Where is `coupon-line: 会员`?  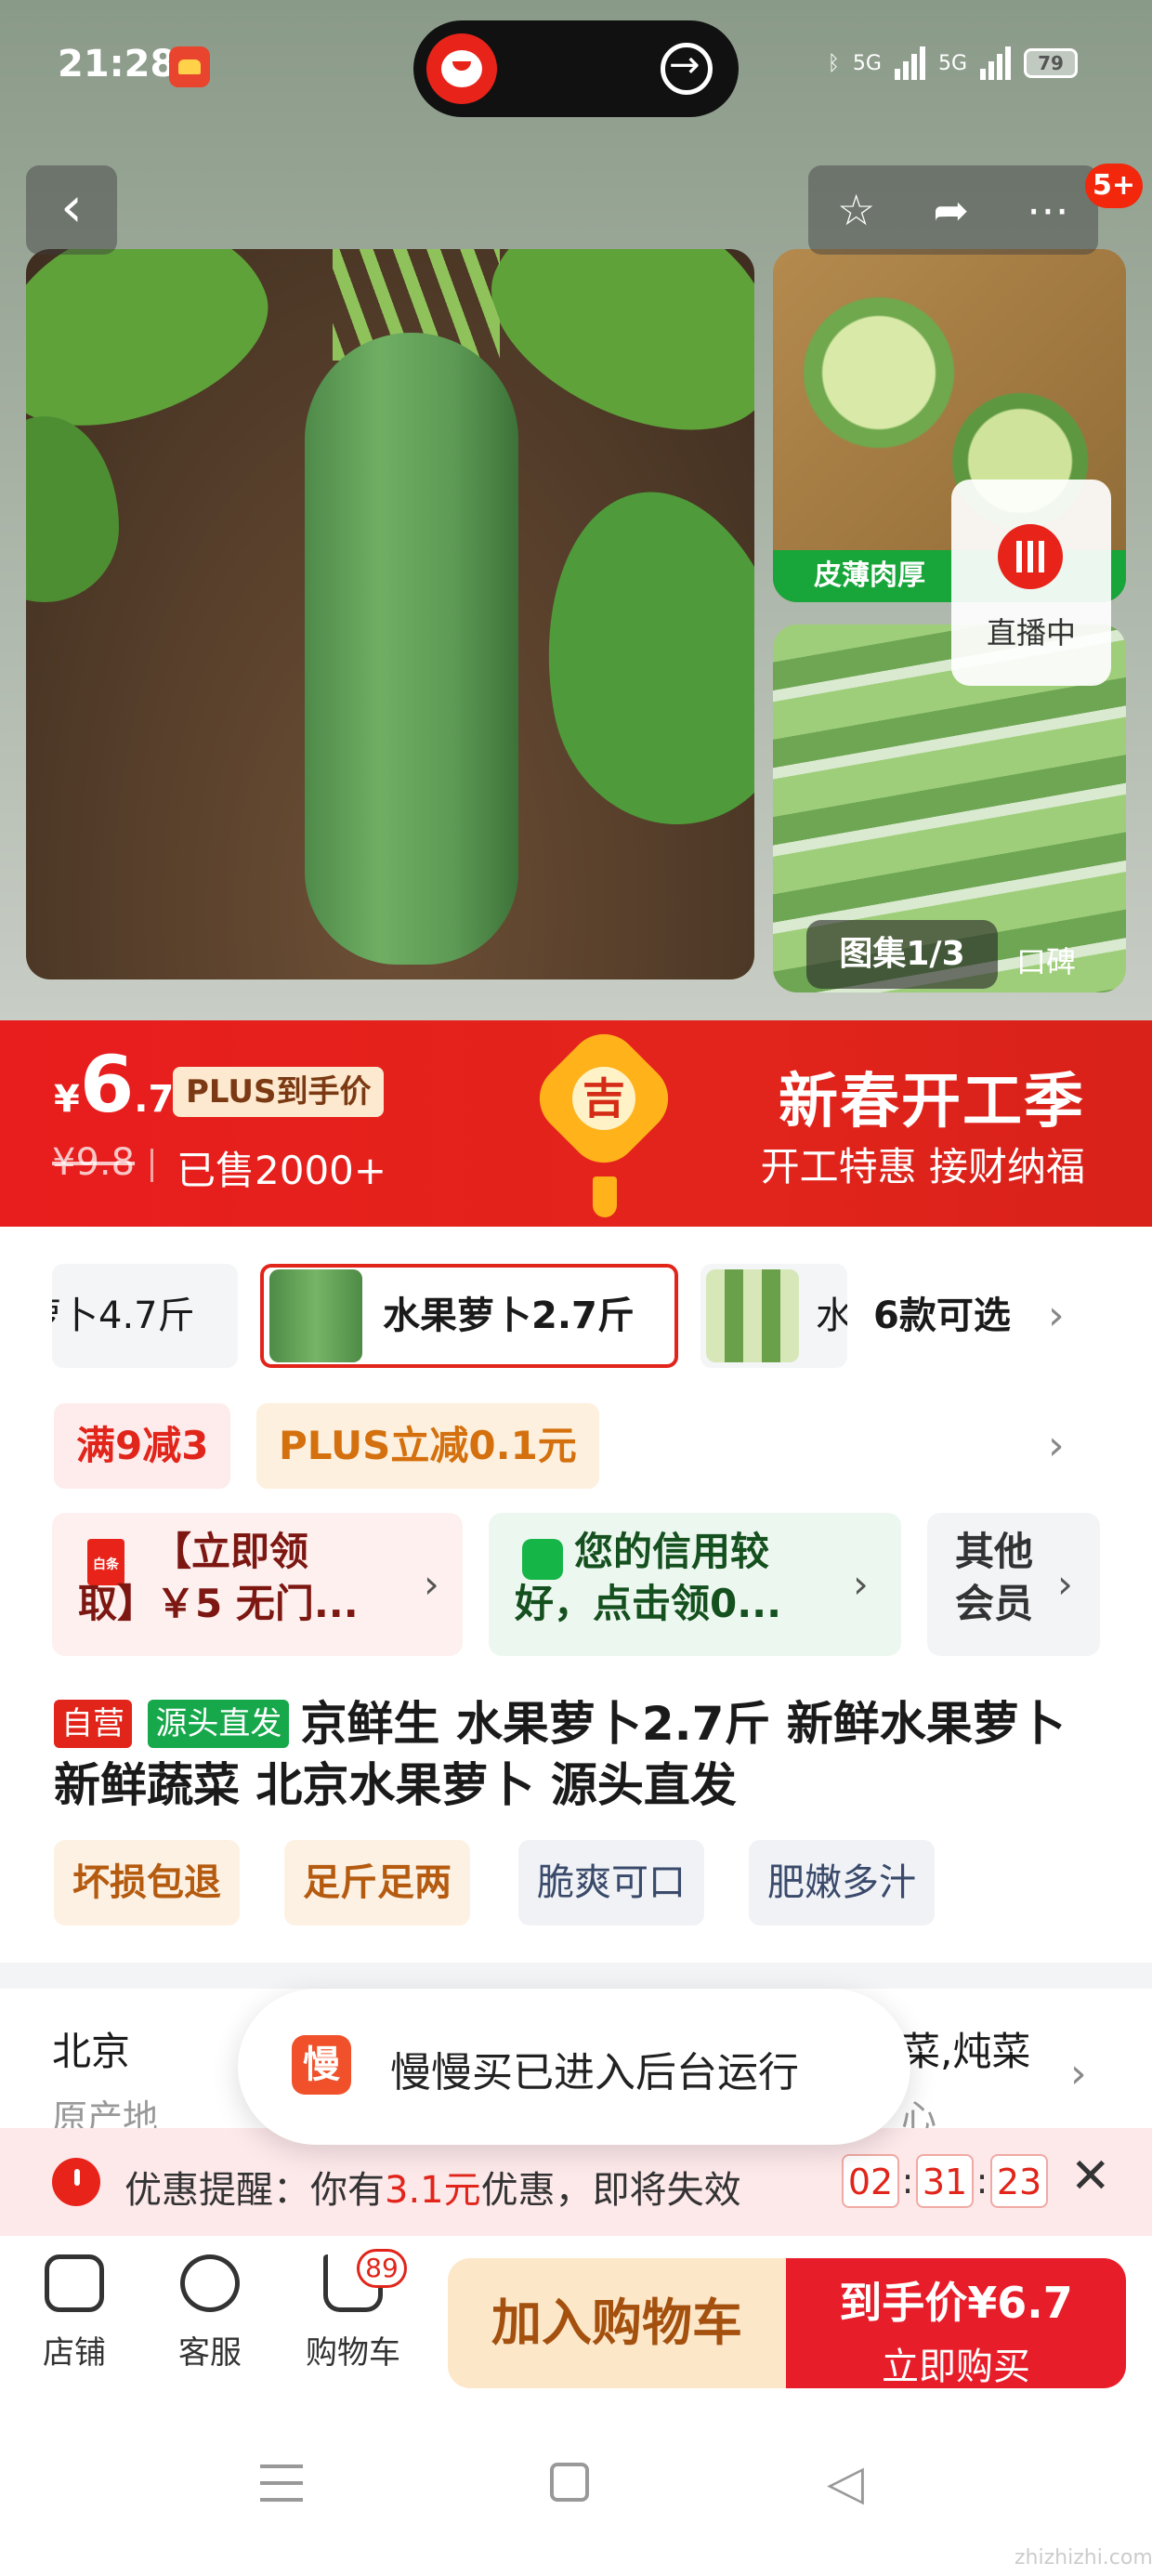 coupon-line: 会员 is located at coordinates (994, 1603).